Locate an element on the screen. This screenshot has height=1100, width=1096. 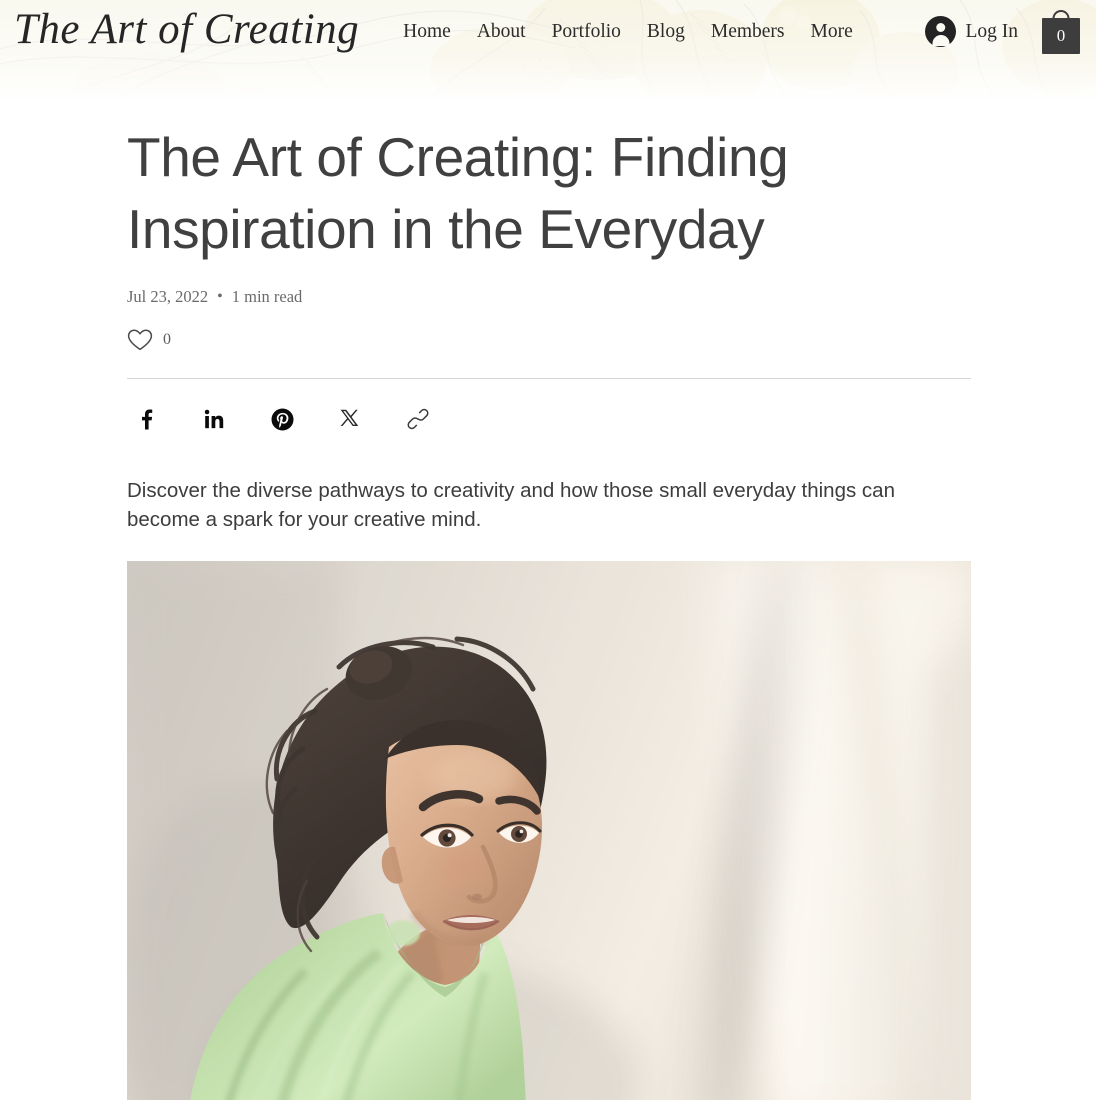
content-divider is located at coordinates (549, 378).